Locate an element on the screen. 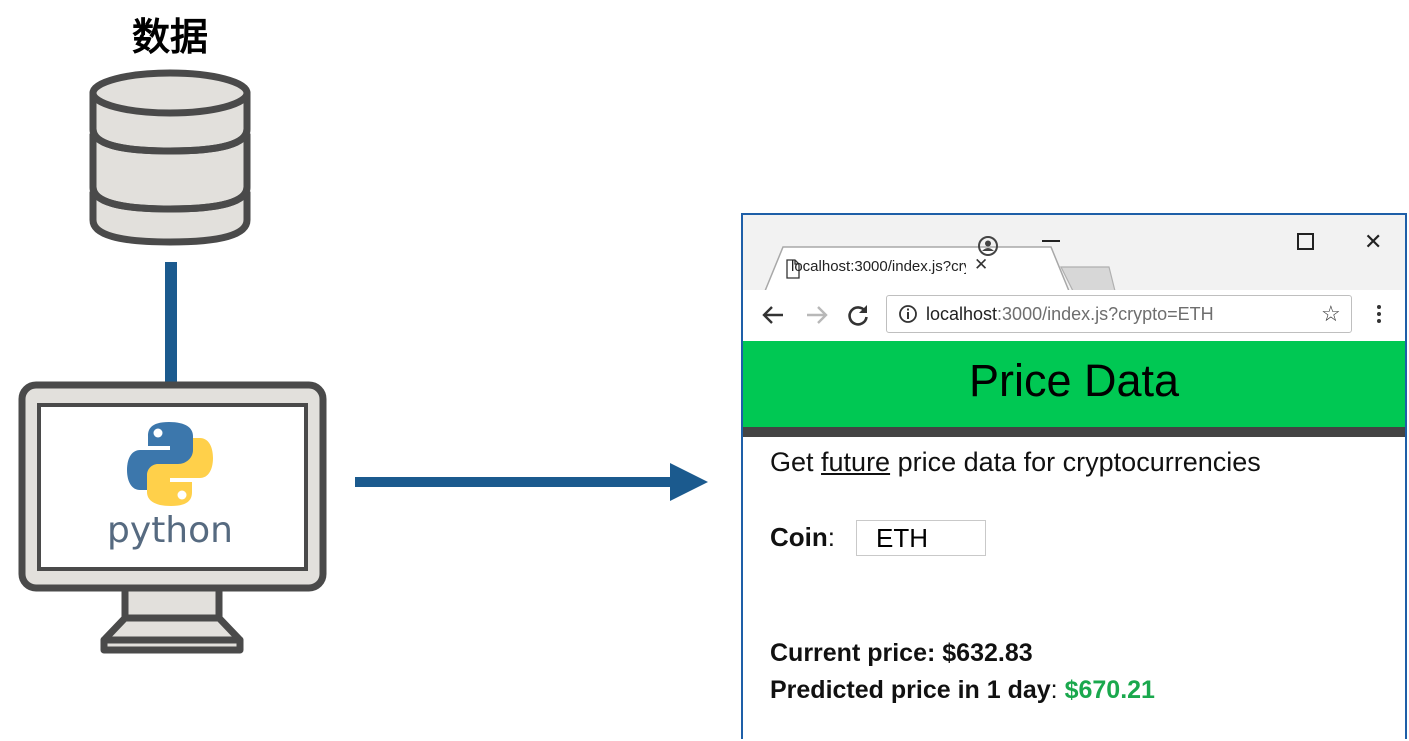  current-price-value: $632.83 is located at coordinates (987, 653).